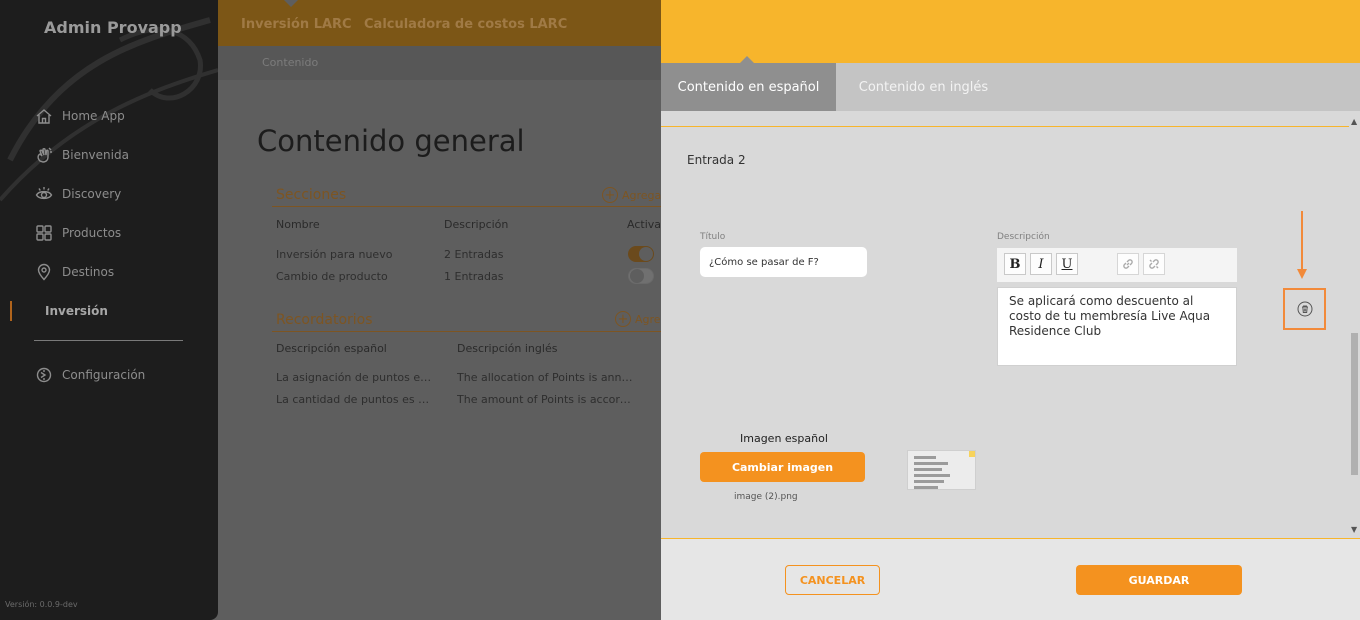 This screenshot has width=1360, height=620. Describe the element at coordinates (474, 276) in the screenshot. I see `table-row-description: 1 Entradas` at that location.